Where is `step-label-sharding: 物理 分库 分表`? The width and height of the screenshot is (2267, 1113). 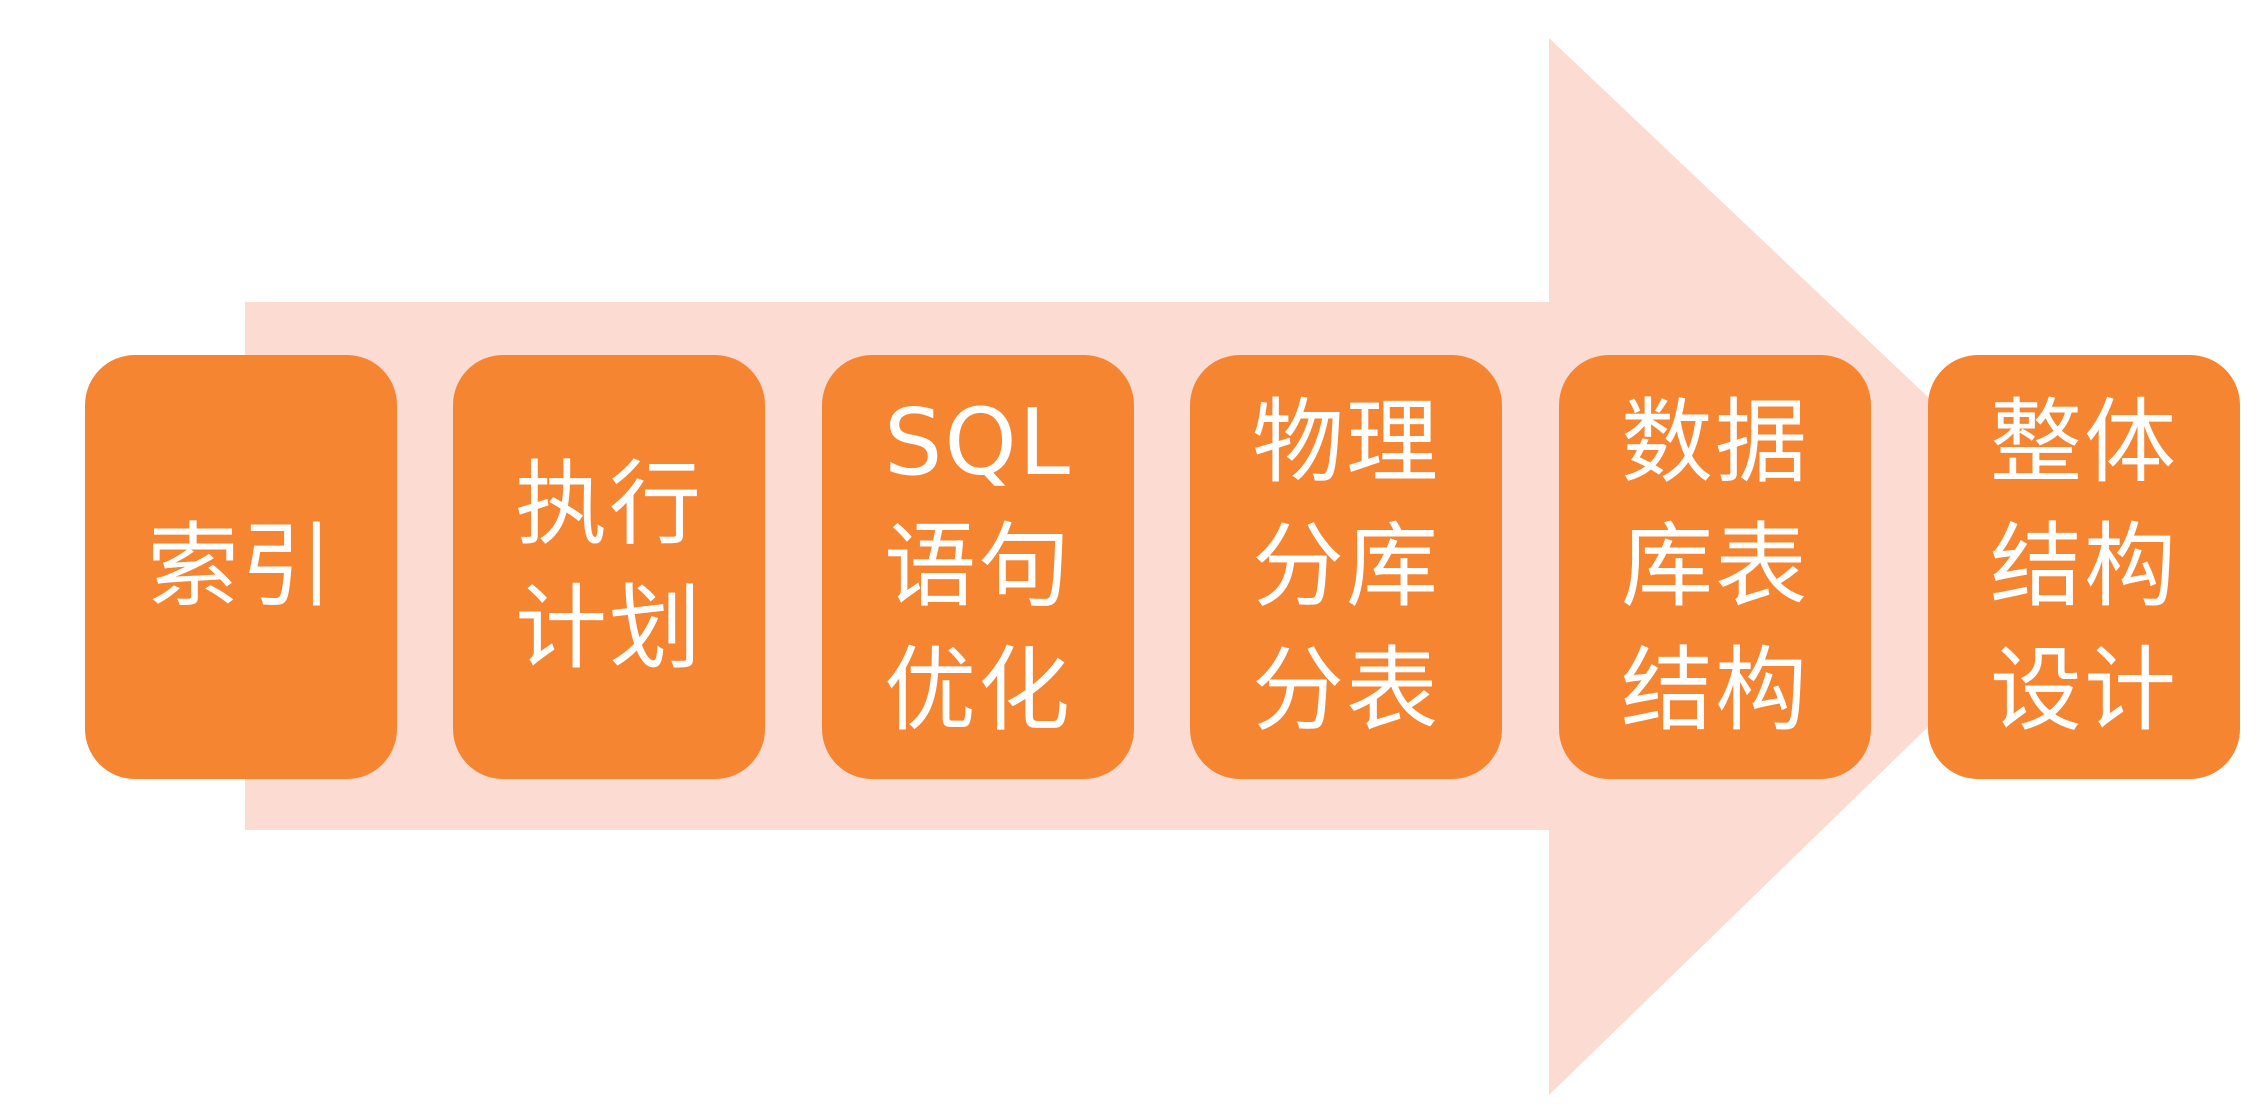
step-label-sharding: 物理 分库 分表 is located at coordinates (1345, 566).